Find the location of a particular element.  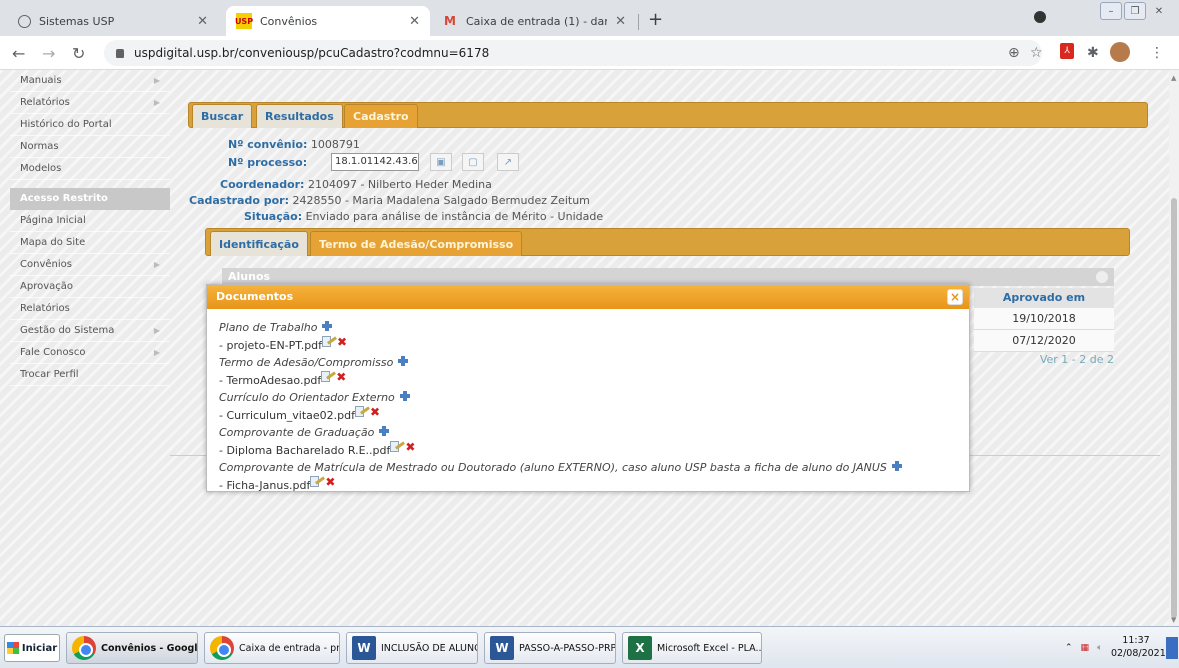

sidebar-item-label: Normas is located at coordinates (39, 146).